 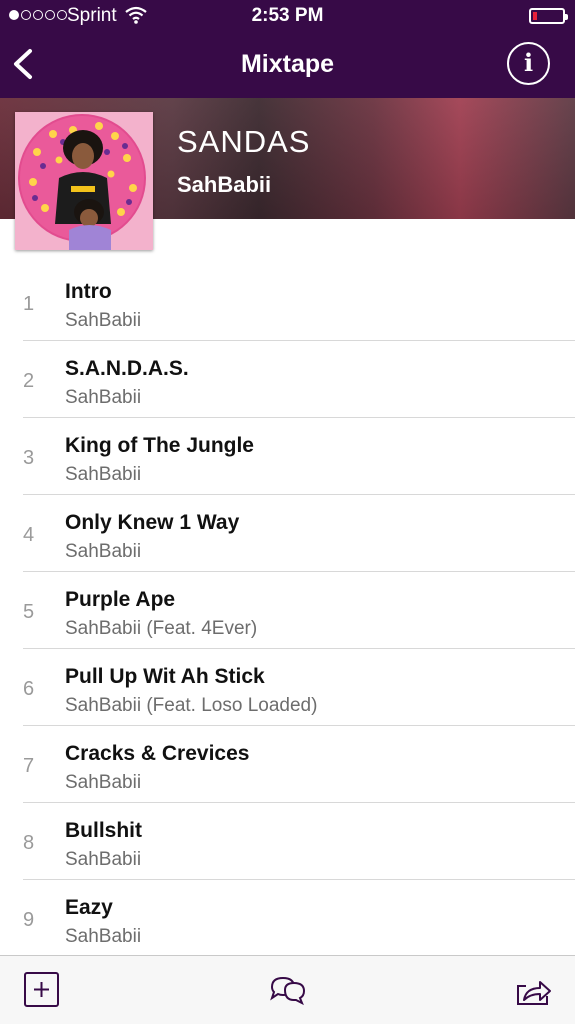 What do you see at coordinates (88, 291) in the screenshot?
I see `track-title: Intro` at bounding box center [88, 291].